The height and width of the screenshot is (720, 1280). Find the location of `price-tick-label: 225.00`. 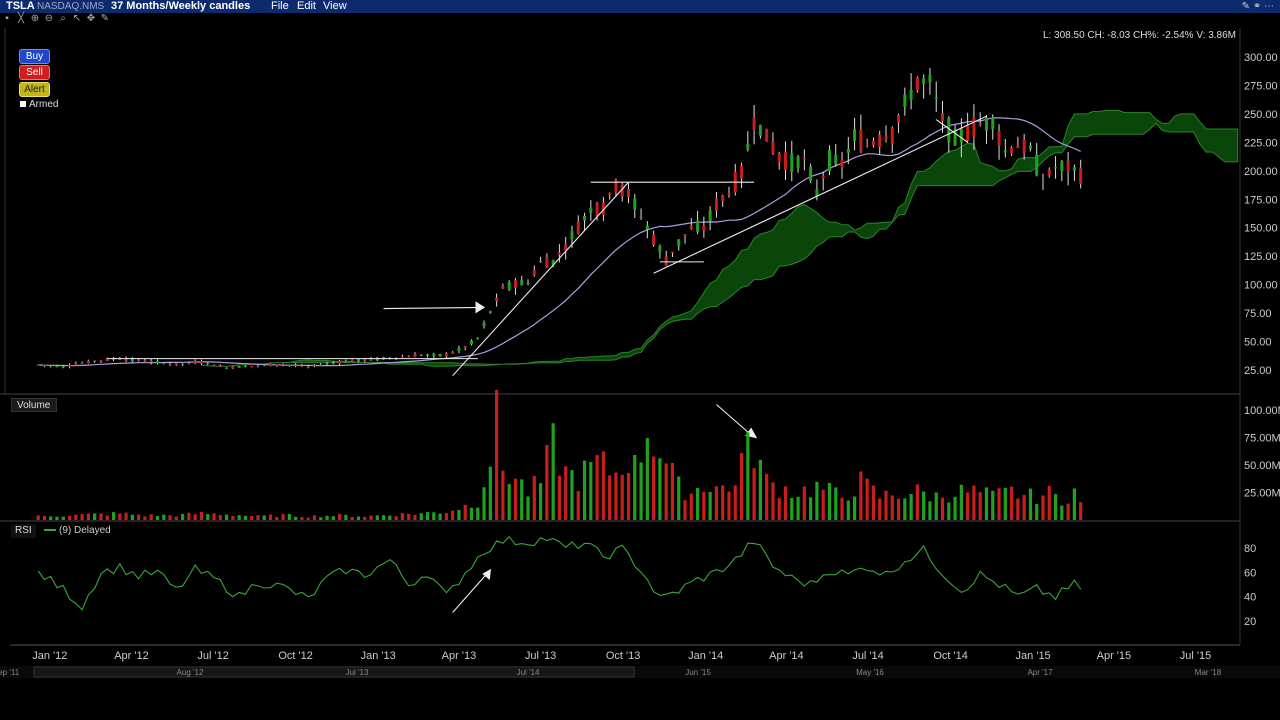

price-tick-label: 225.00 is located at coordinates (1261, 143).